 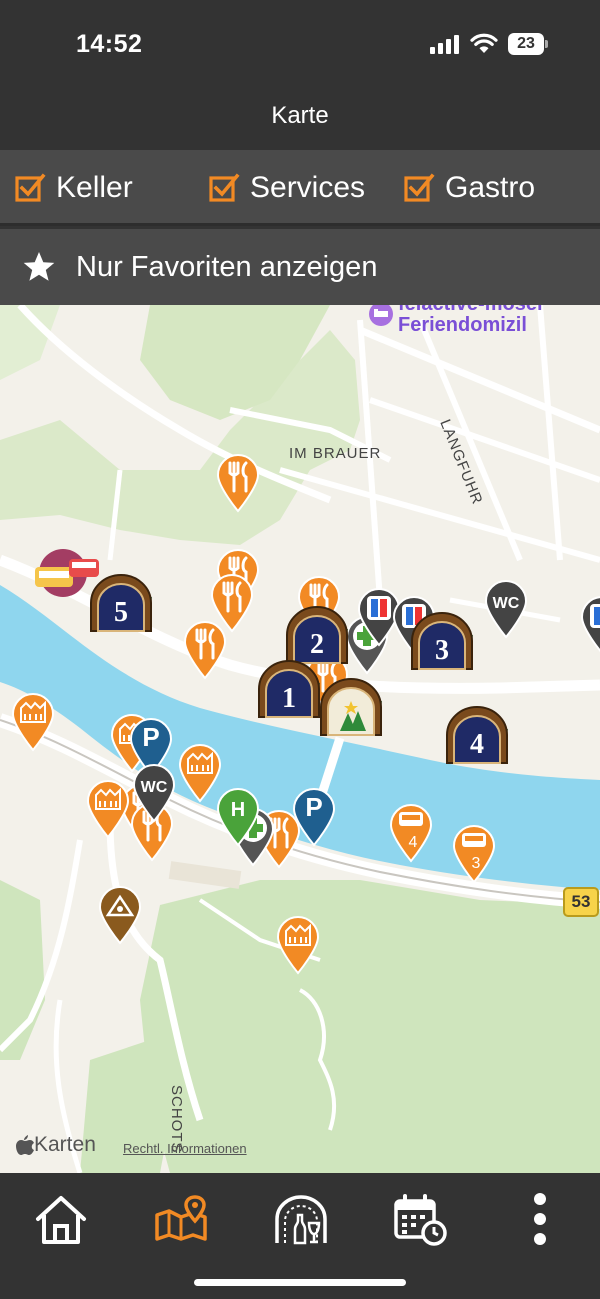 I want to click on map-attribution: Karten, so click(x=56, y=1145).